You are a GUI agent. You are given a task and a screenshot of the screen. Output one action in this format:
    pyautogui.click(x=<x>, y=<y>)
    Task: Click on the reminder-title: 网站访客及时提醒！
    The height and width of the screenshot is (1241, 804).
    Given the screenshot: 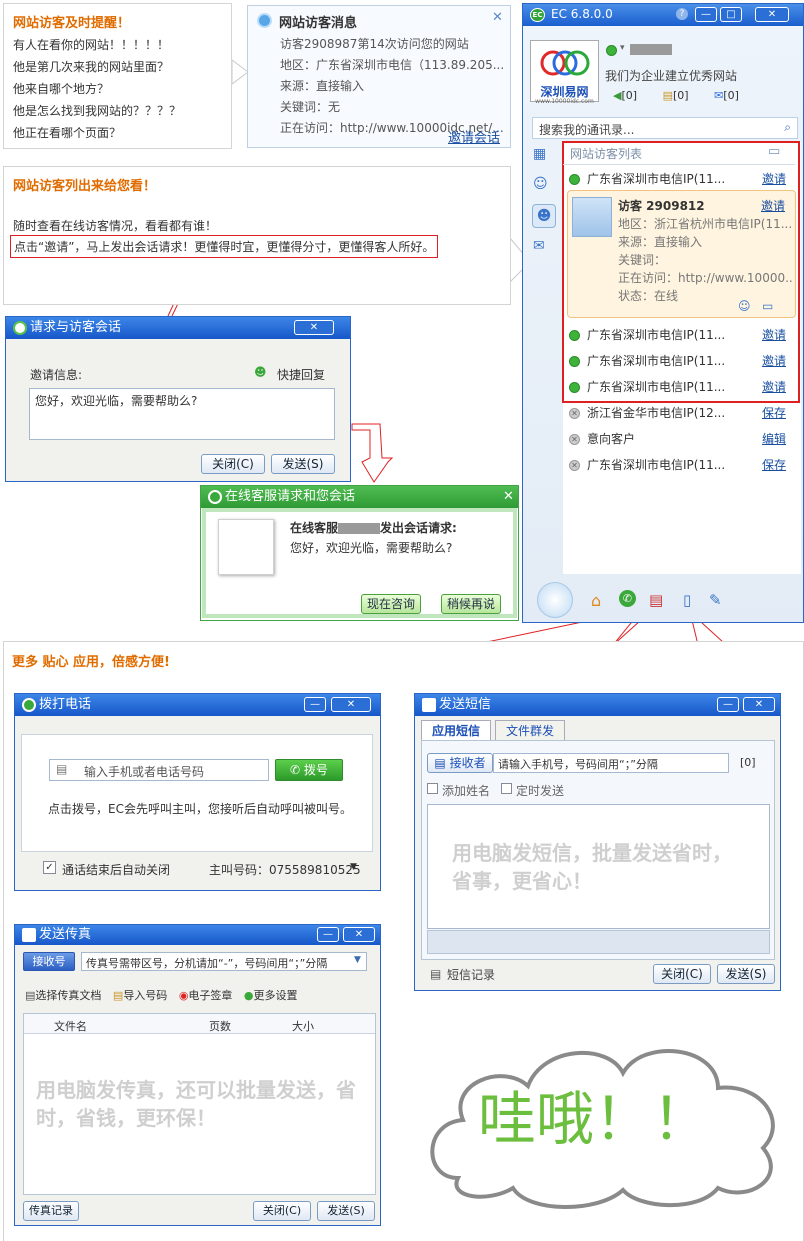 What is the action you would take?
    pyautogui.click(x=72, y=23)
    